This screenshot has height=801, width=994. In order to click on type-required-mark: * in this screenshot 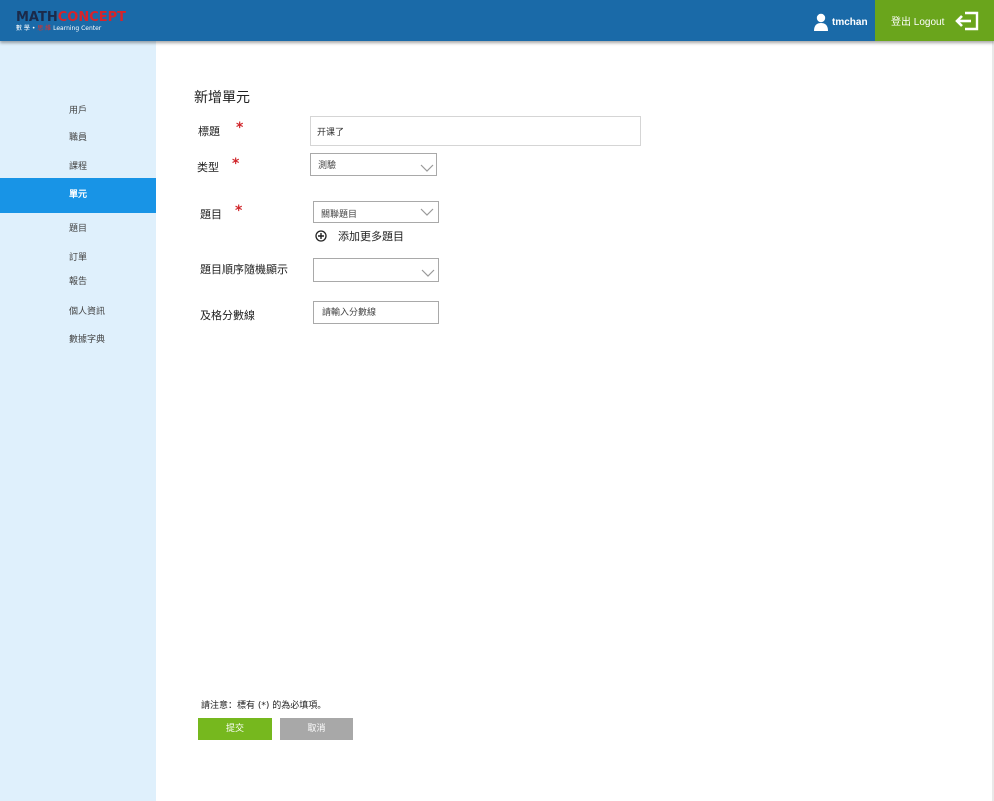, I will do `click(236, 164)`.